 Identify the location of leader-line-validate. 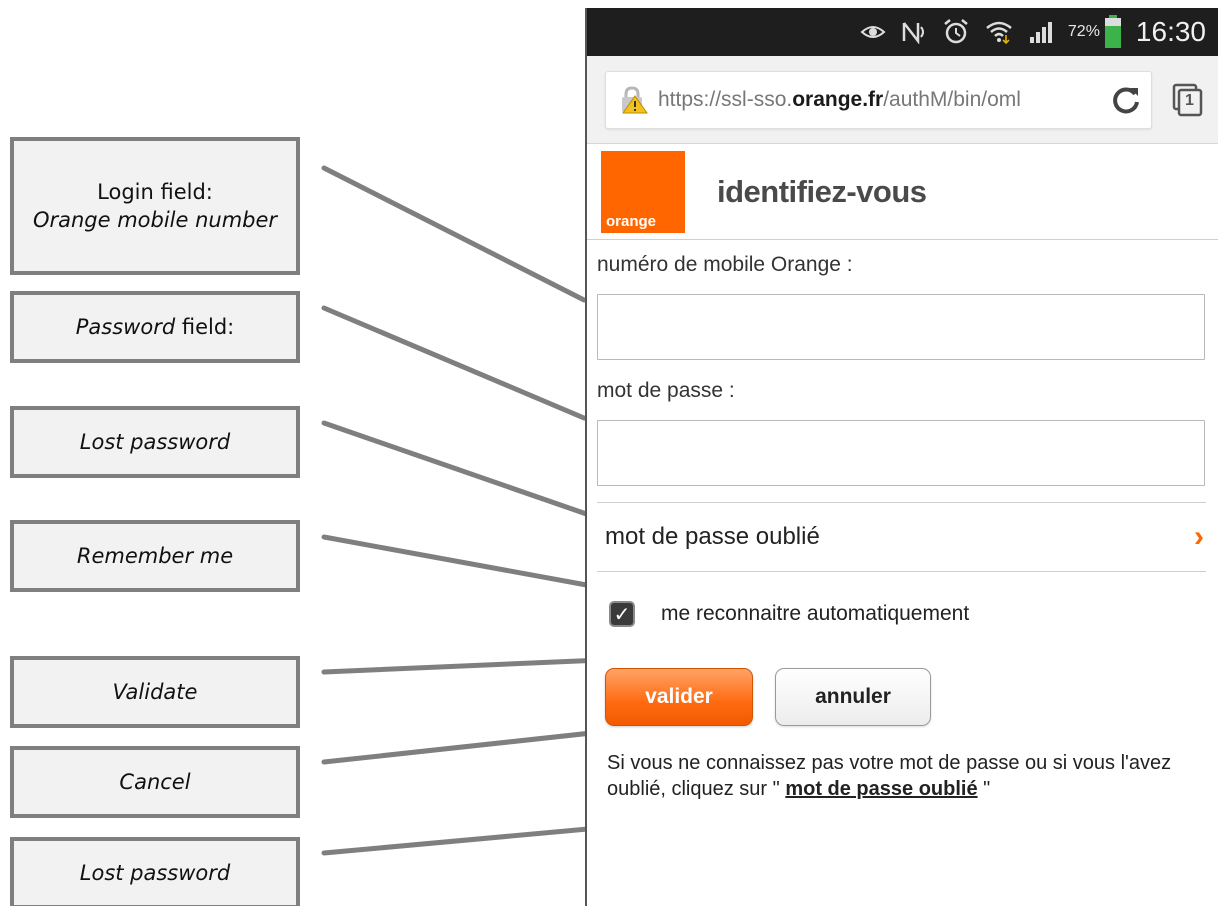
(463, 666).